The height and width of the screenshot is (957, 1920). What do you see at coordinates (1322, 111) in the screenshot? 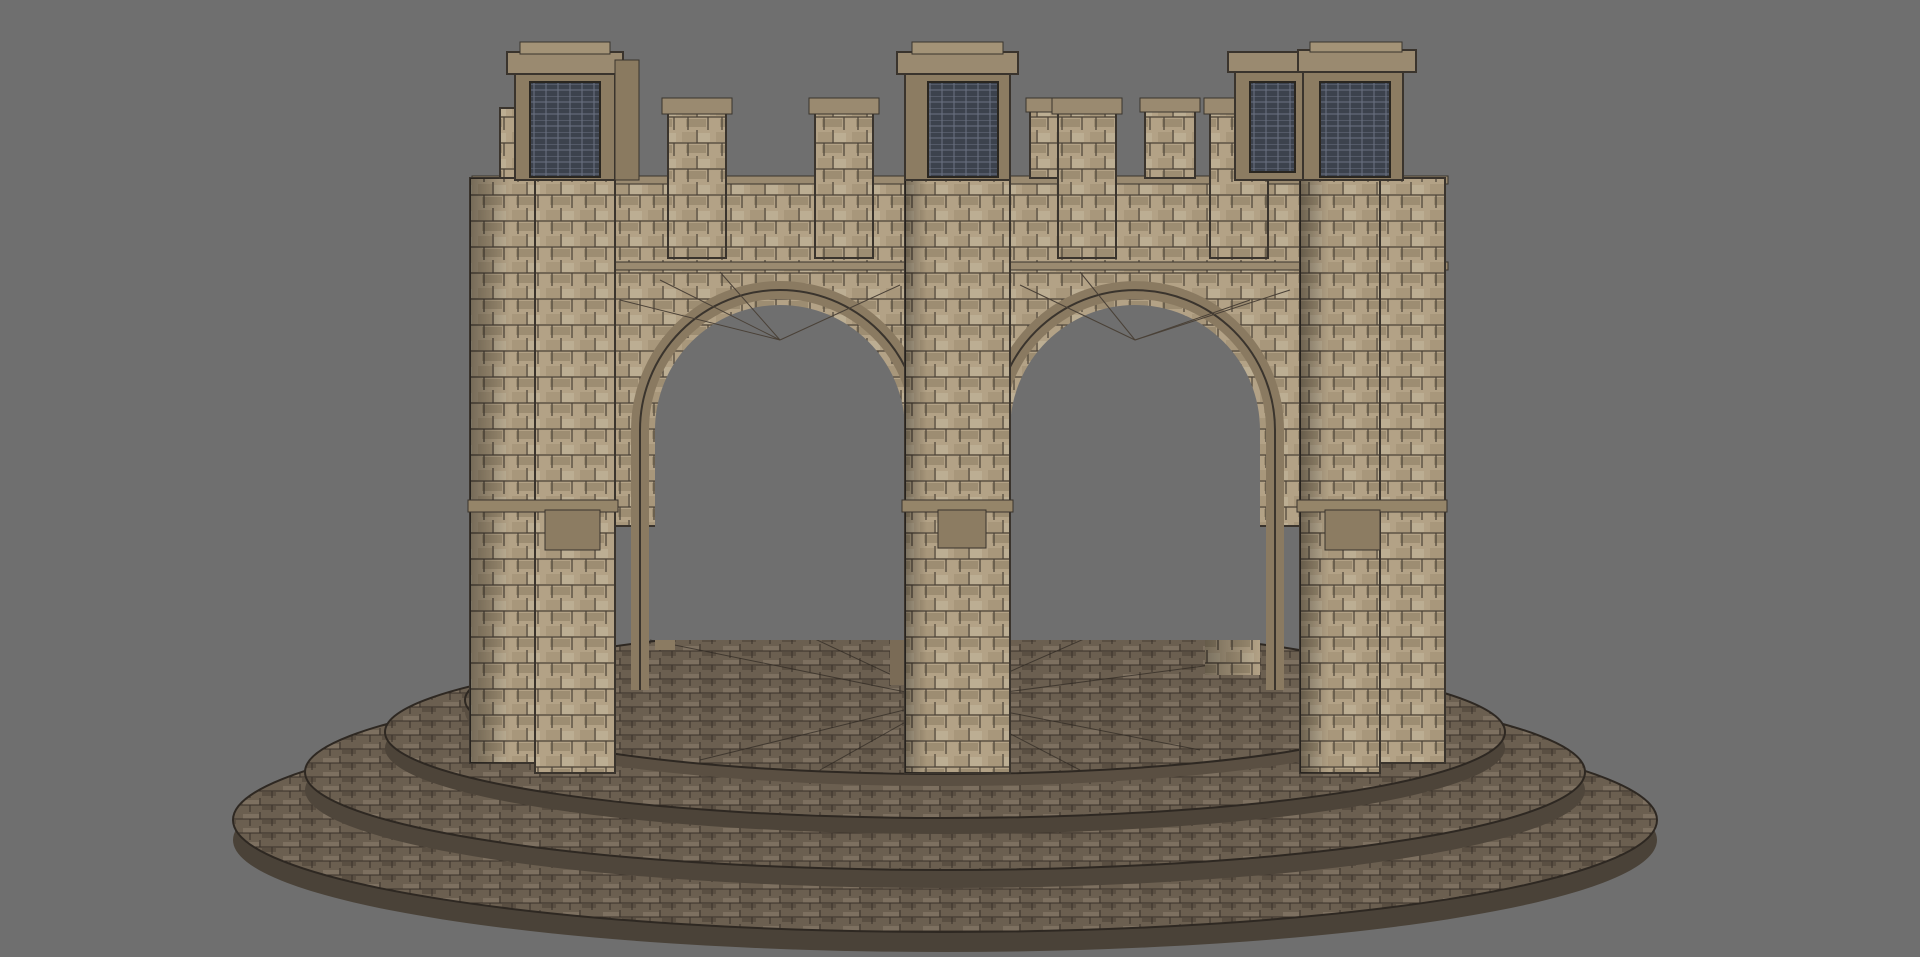
I see `turret-right` at bounding box center [1322, 111].